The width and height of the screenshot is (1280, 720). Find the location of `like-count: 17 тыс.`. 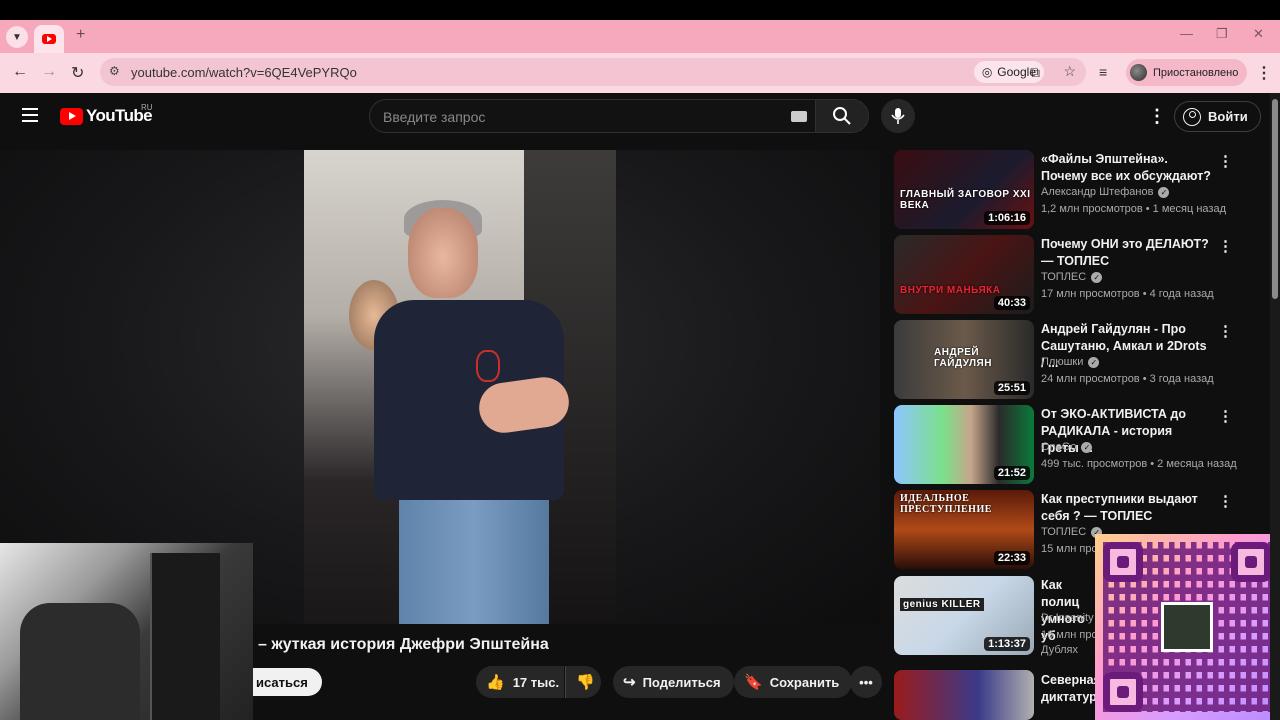

like-count: 17 тыс. is located at coordinates (536, 682).